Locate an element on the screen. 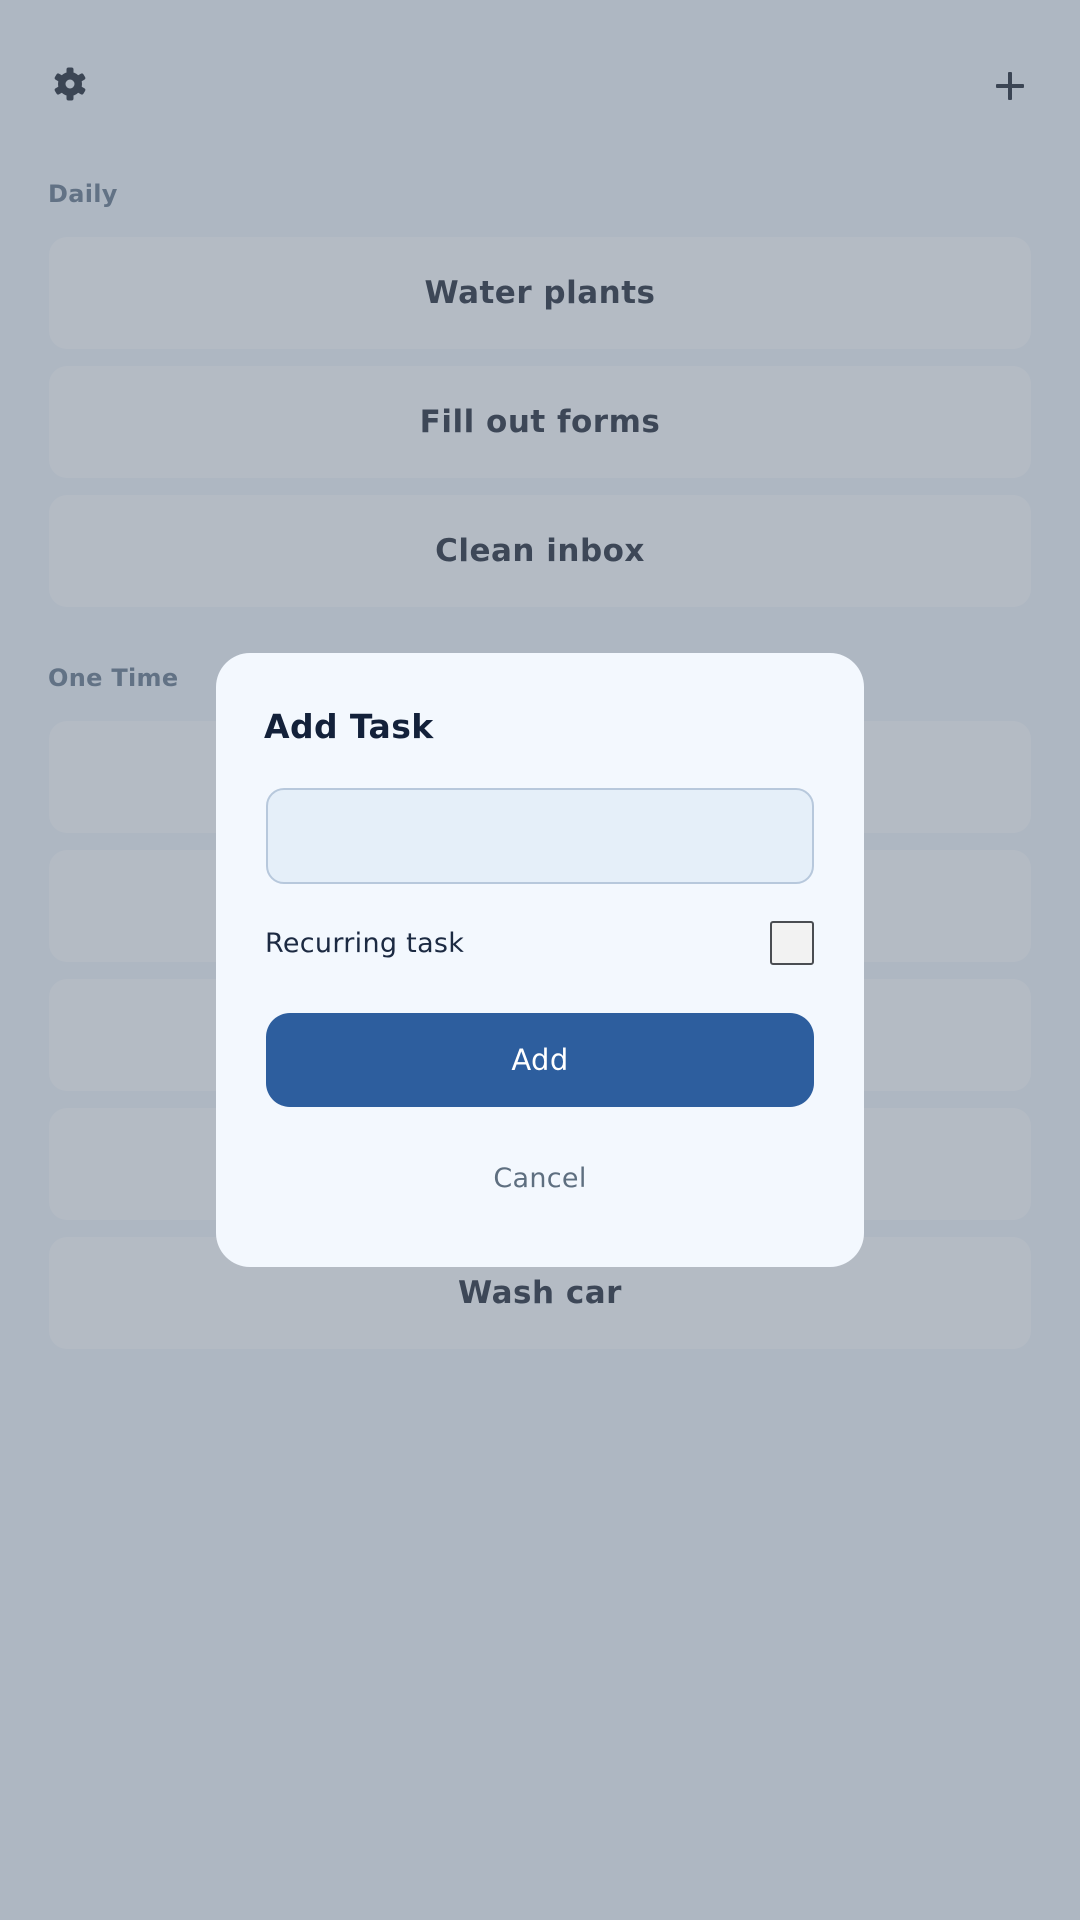 Image resolution: width=1080 pixels, height=1920 pixels. cancel-button: Cancel is located at coordinates (540, 1178).